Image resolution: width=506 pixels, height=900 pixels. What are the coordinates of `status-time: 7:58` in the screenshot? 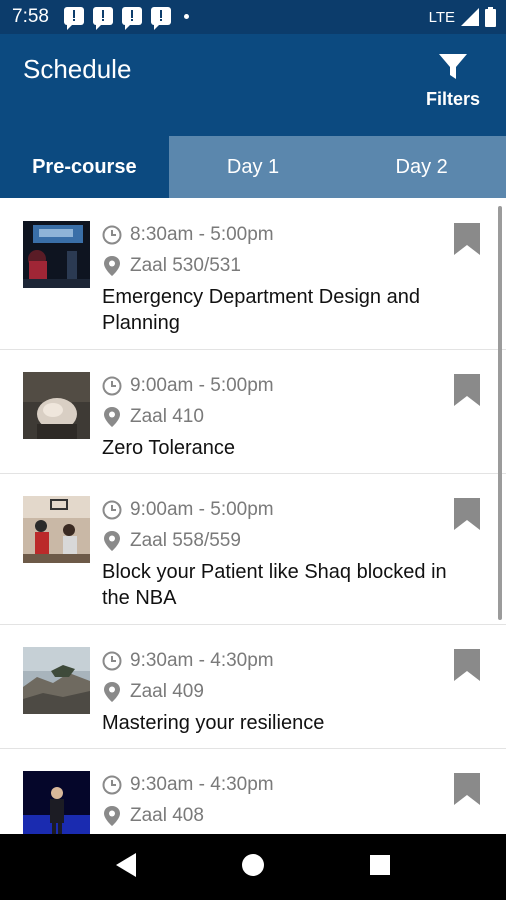 It's located at (30, 16).